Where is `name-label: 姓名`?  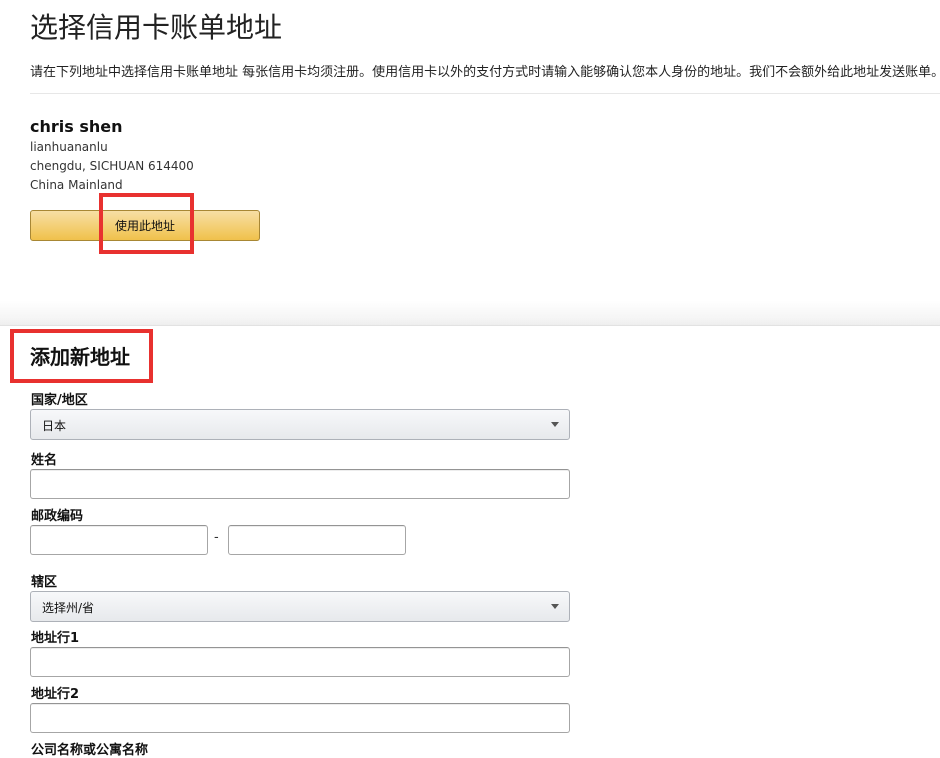
name-label: 姓名 is located at coordinates (44, 460).